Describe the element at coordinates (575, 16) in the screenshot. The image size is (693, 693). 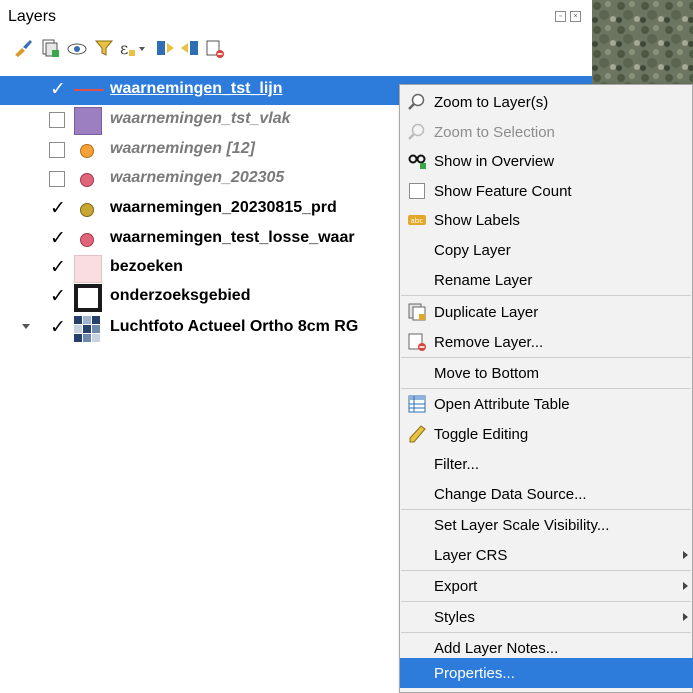
I see `close-panel-icon: ×` at that location.